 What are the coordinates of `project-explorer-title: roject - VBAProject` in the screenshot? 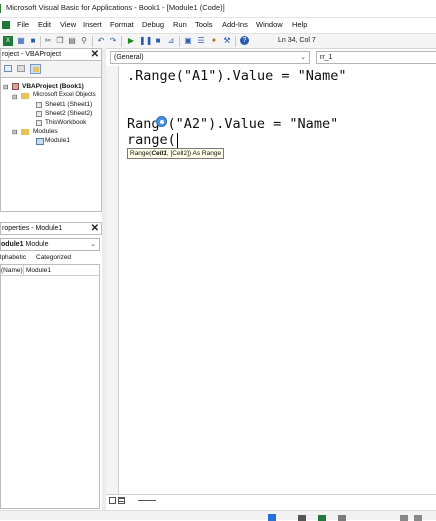 It's located at (32, 54).